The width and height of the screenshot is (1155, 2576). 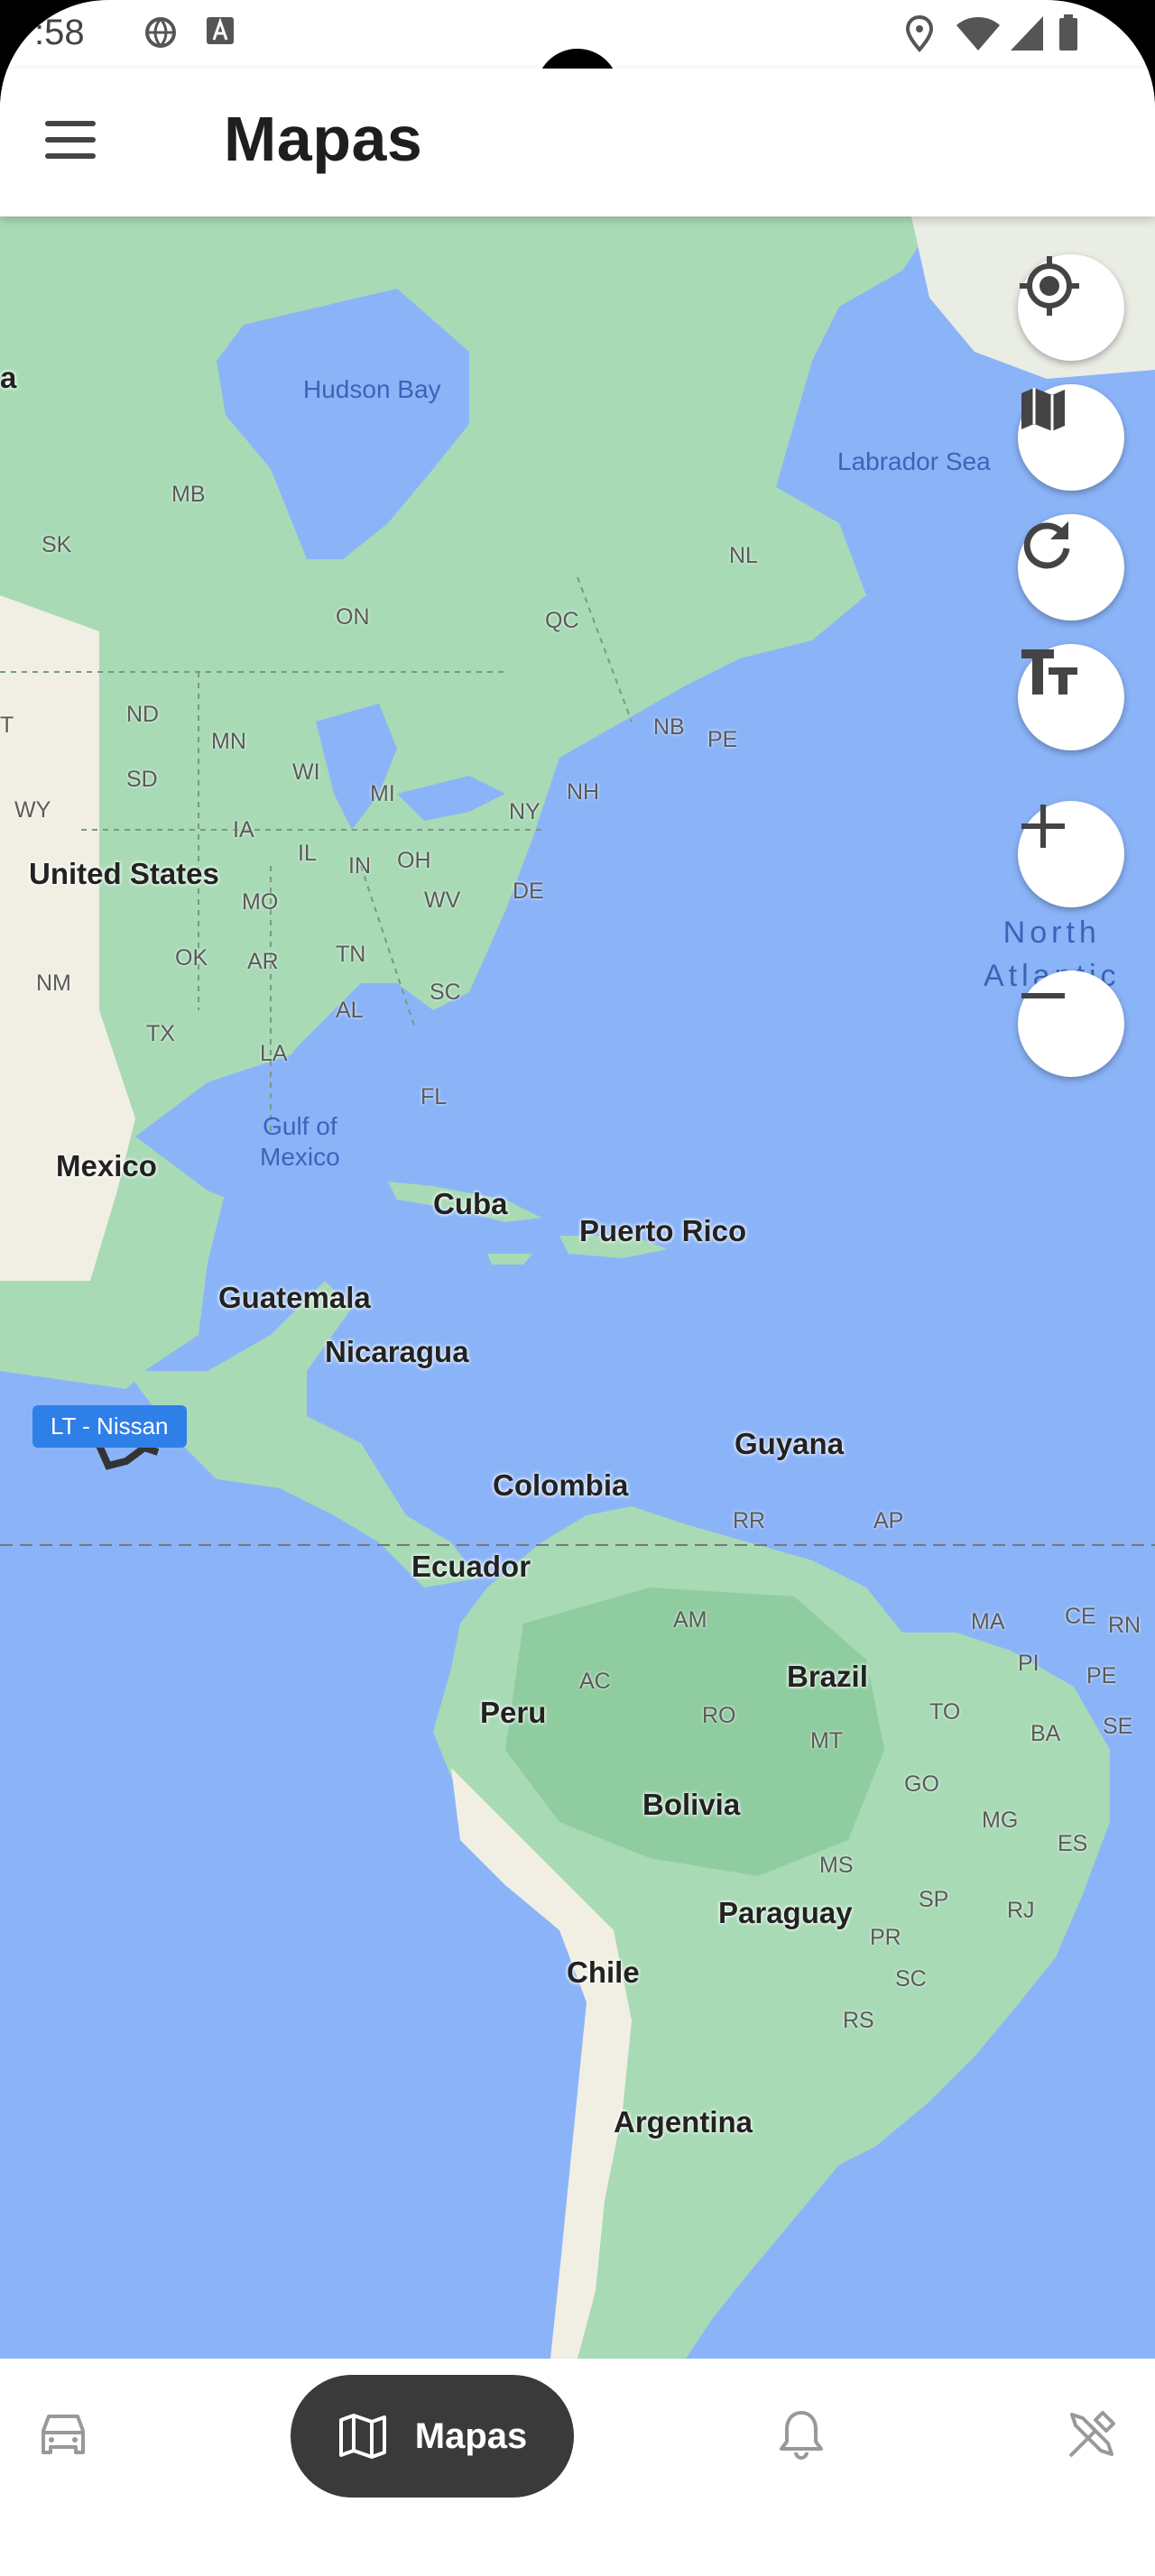 I want to click on label-la: LA, so click(x=274, y=1053).